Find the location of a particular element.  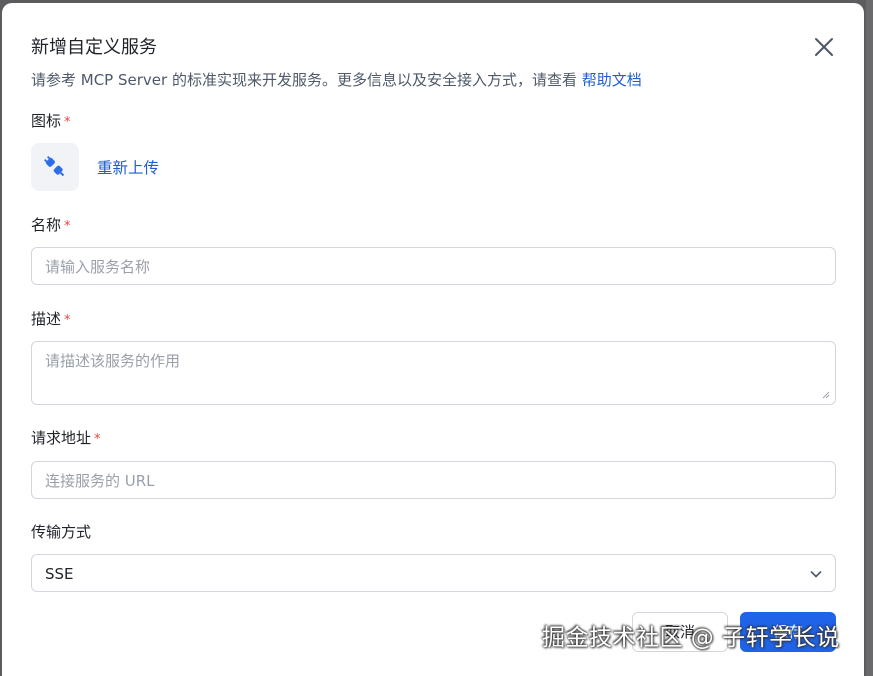

name-label: 名称 * is located at coordinates (51, 226).